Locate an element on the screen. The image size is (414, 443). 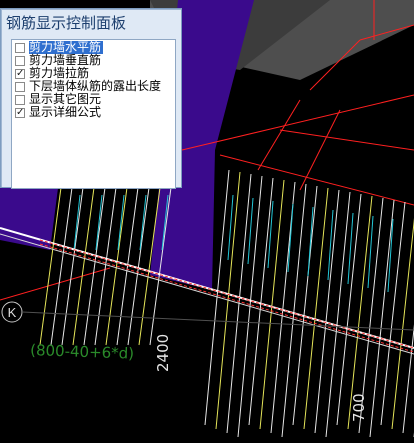
panel-title: 钢筋显示控制面板 is located at coordinates (66, 23).